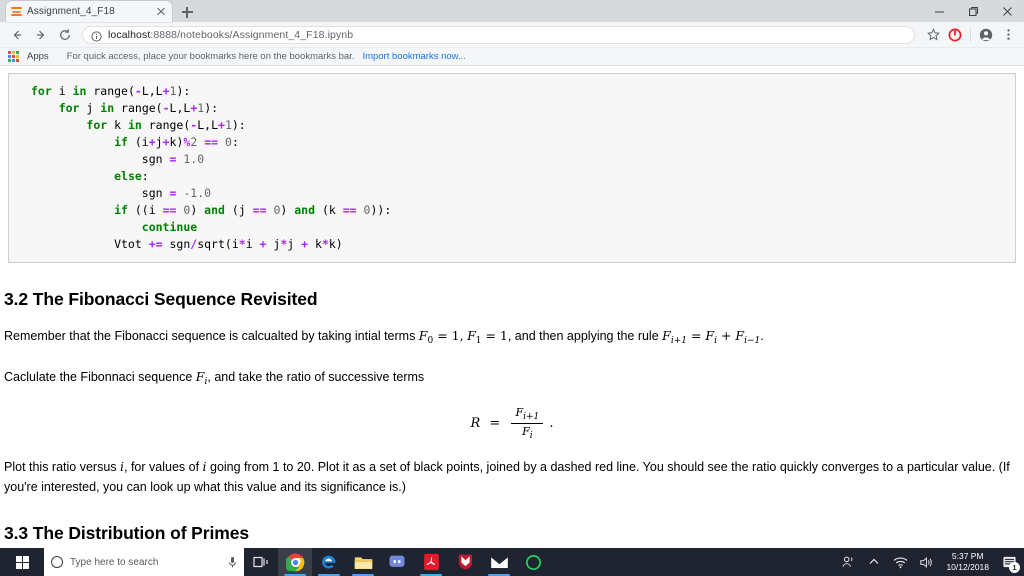 The image size is (1024, 576). I want to click on code-token: j, so click(90, 108).